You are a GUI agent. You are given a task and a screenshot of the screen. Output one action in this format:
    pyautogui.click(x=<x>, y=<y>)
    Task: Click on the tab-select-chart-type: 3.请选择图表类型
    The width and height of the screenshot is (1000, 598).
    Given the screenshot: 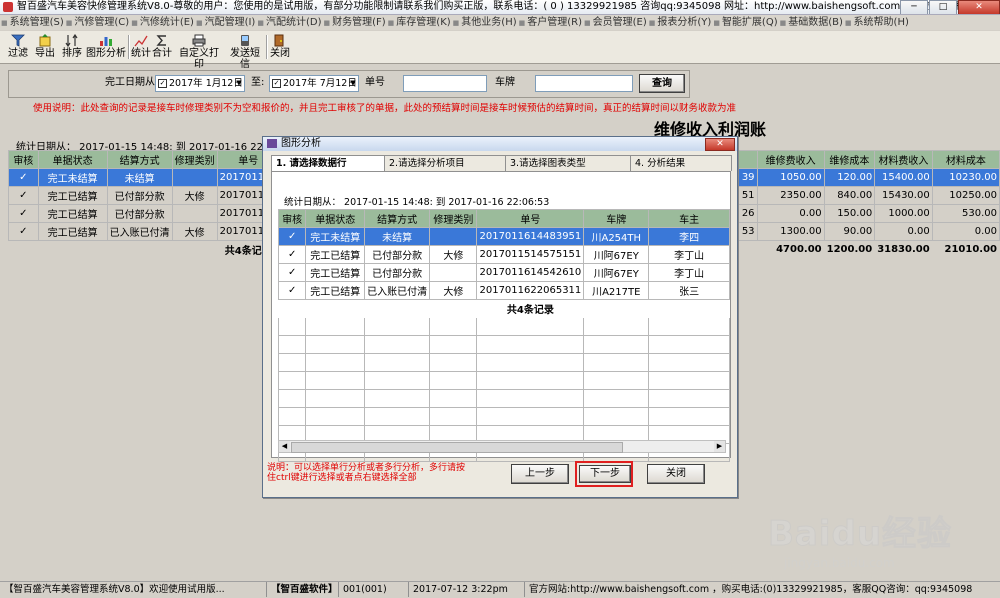 What is the action you would take?
    pyautogui.click(x=568, y=163)
    